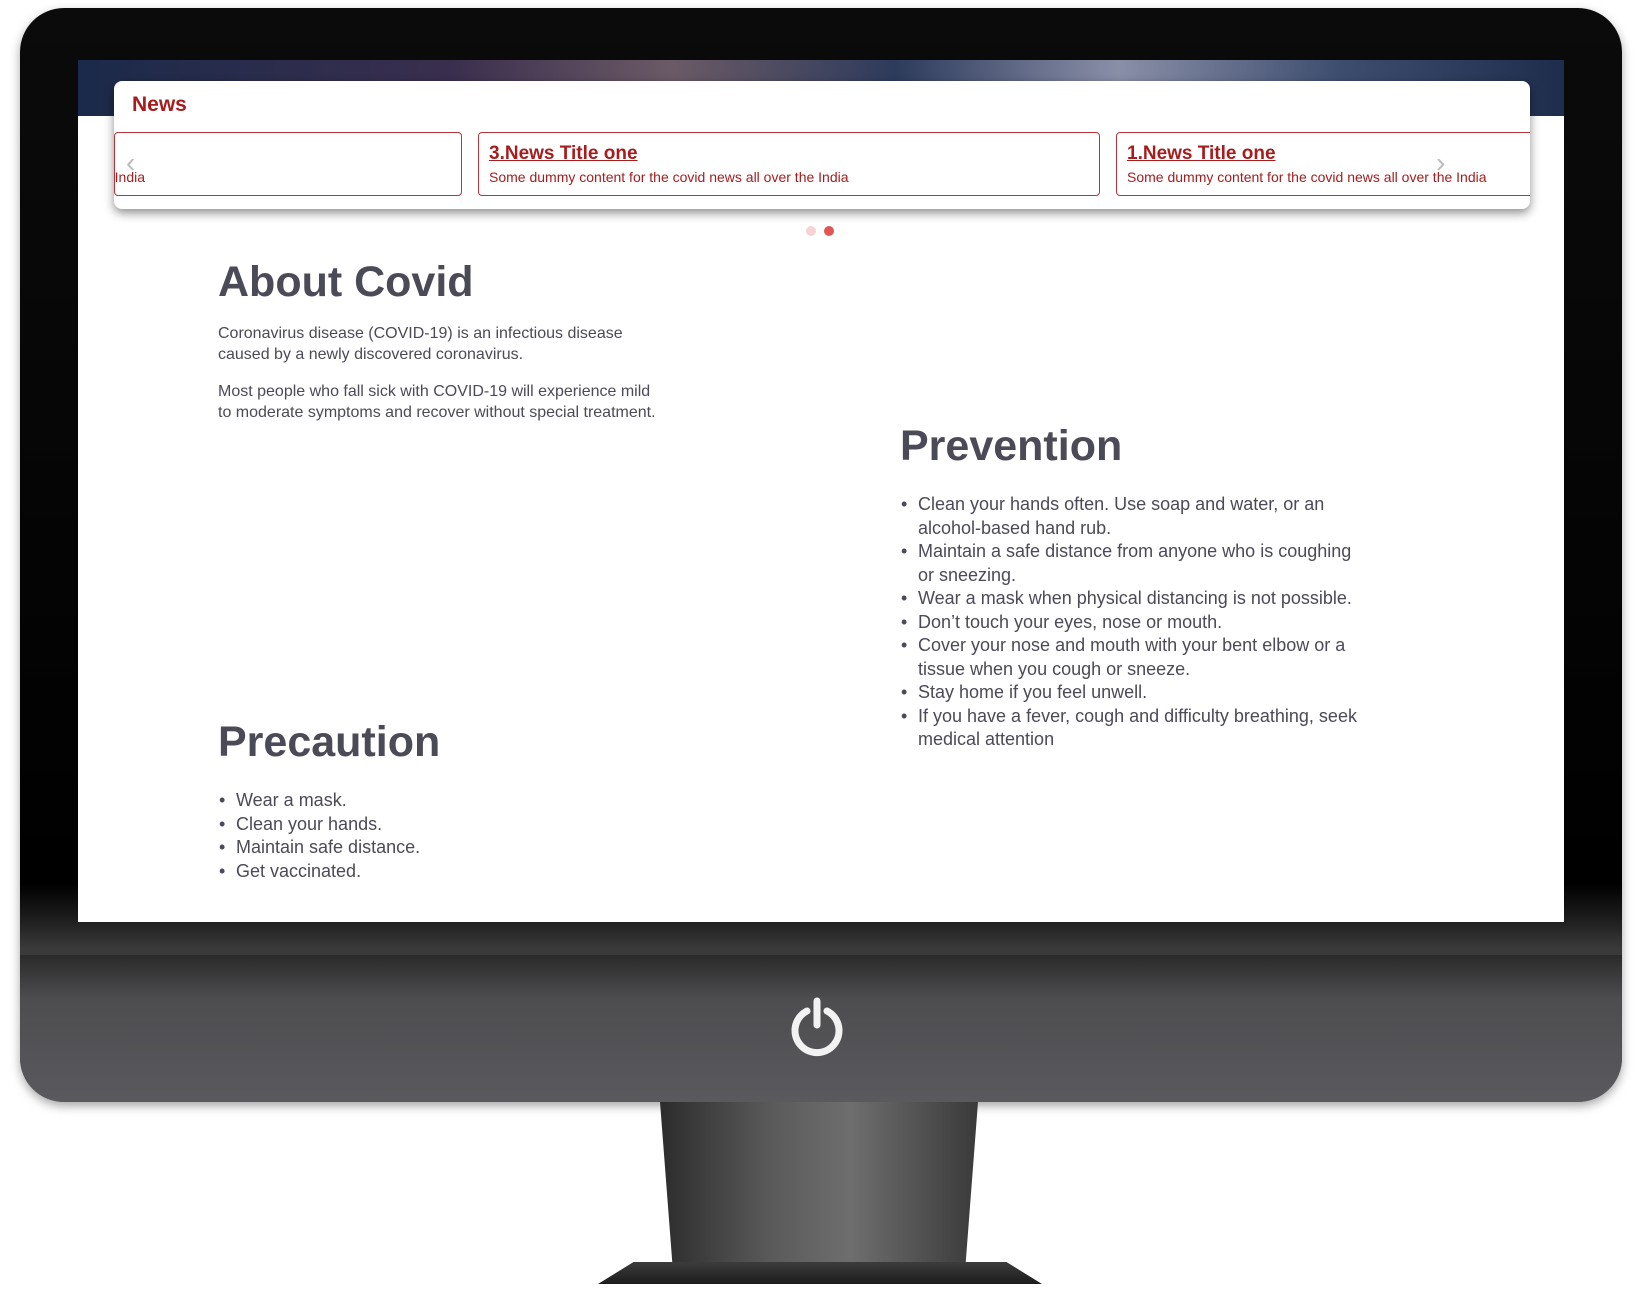 The image size is (1638, 1290). Describe the element at coordinates (817, 1027) in the screenshot. I see `power-icon` at that location.